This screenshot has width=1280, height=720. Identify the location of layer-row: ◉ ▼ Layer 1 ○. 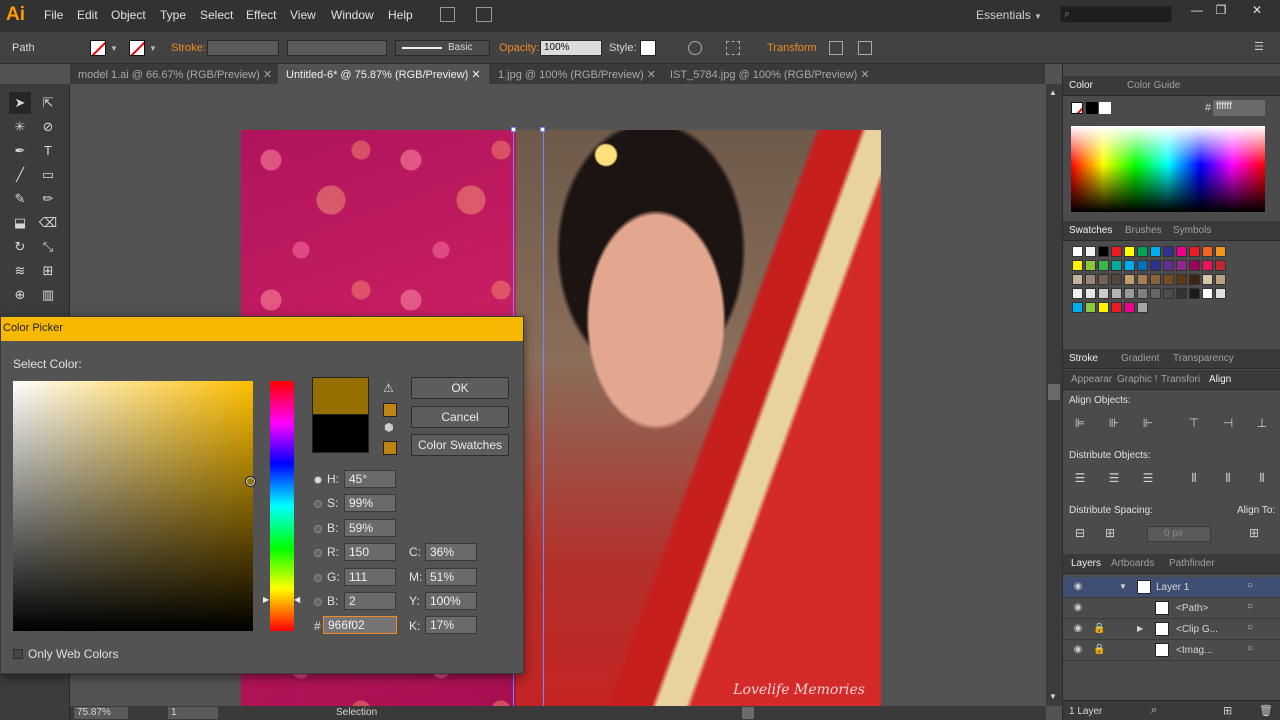
(1171, 587).